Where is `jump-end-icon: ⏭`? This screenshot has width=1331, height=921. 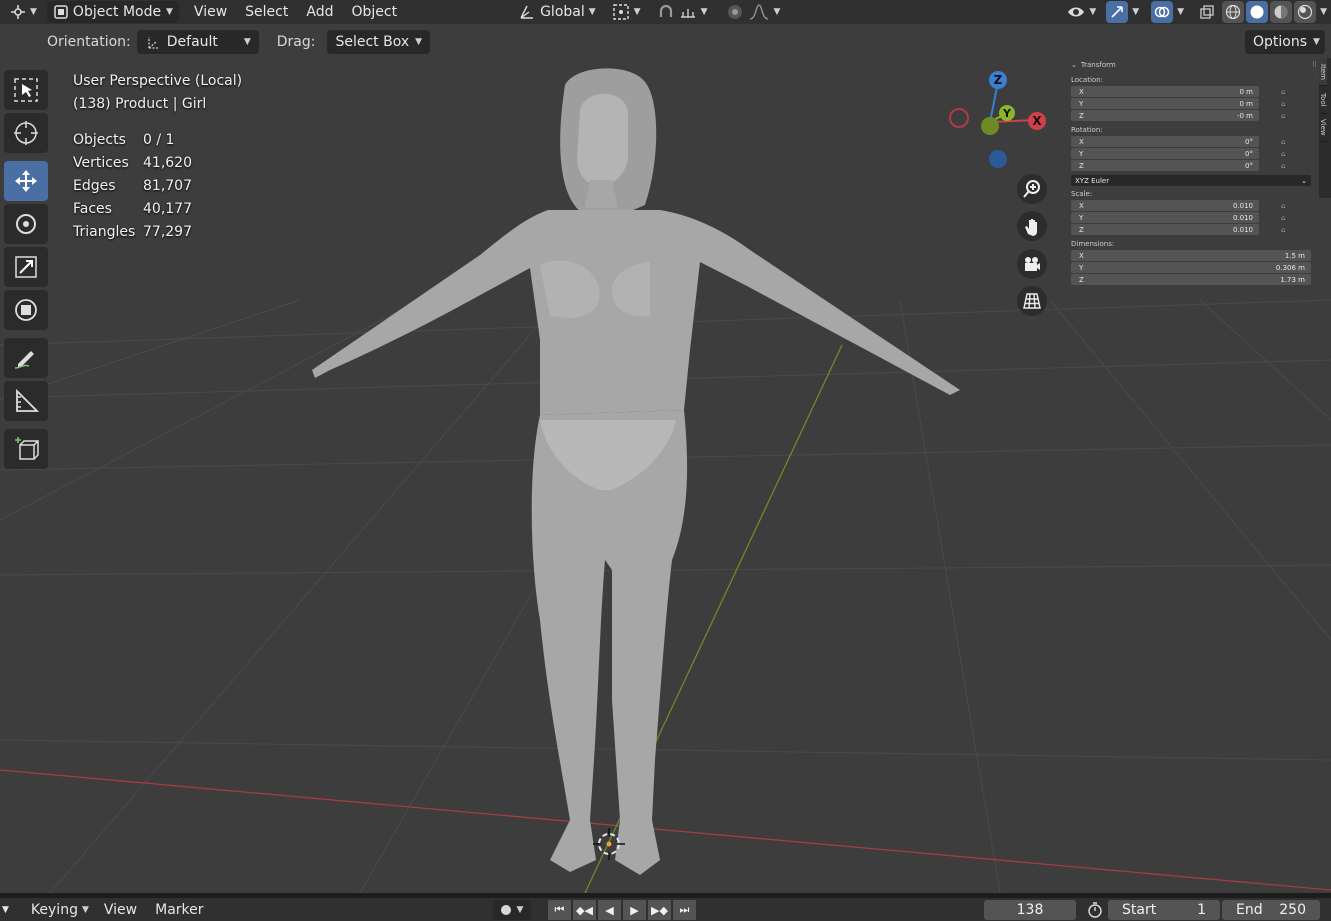
jump-end-icon: ⏭ is located at coordinates (684, 909).